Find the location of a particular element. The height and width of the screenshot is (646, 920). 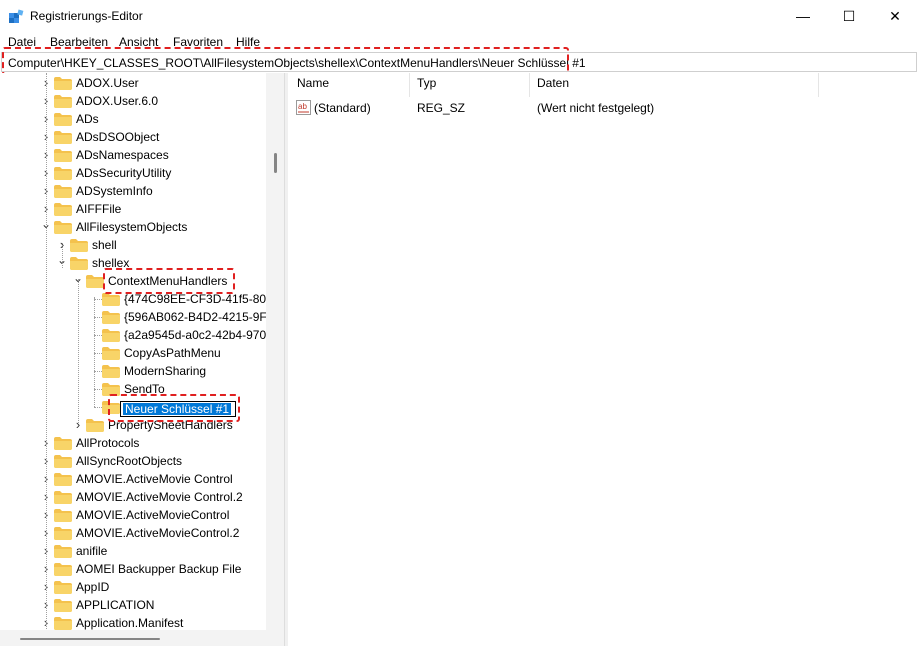

tree-node: CopyAsPathMenu is located at coordinates (186, 353).